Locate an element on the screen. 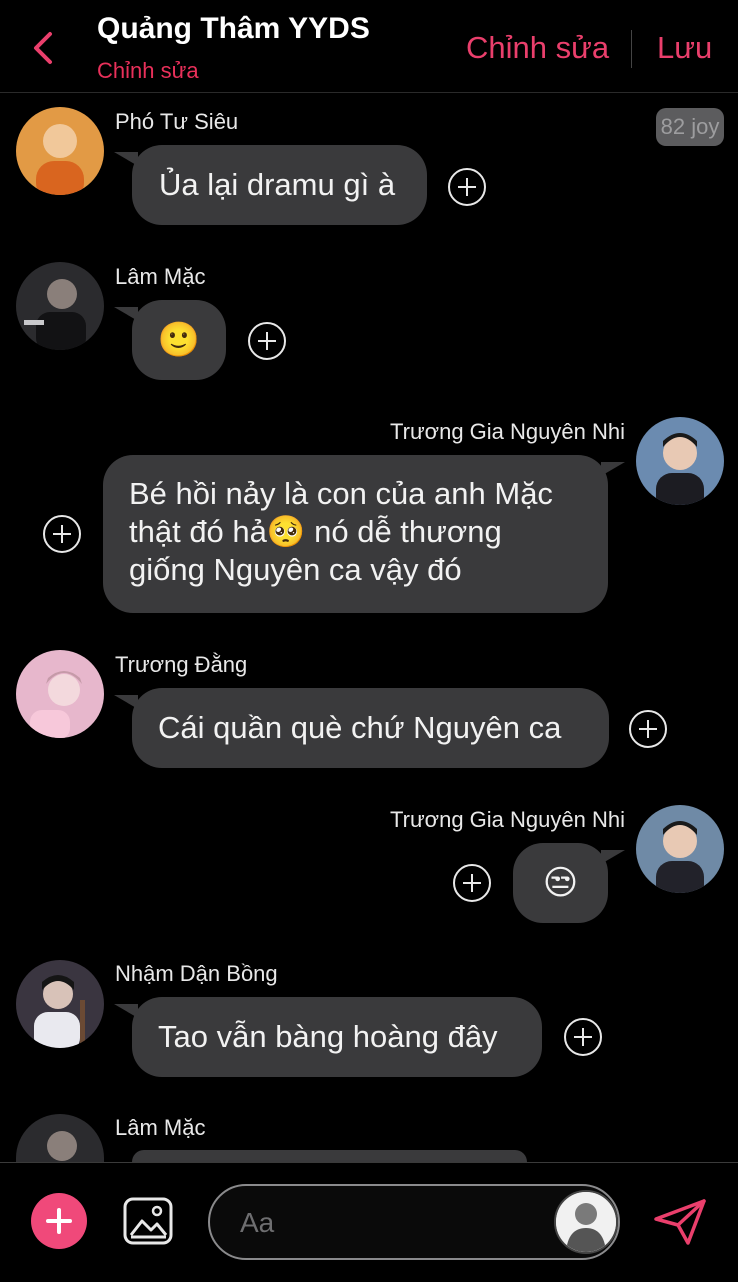 The height and width of the screenshot is (1282, 738). message-bubble: 🙂 is located at coordinates (179, 340).